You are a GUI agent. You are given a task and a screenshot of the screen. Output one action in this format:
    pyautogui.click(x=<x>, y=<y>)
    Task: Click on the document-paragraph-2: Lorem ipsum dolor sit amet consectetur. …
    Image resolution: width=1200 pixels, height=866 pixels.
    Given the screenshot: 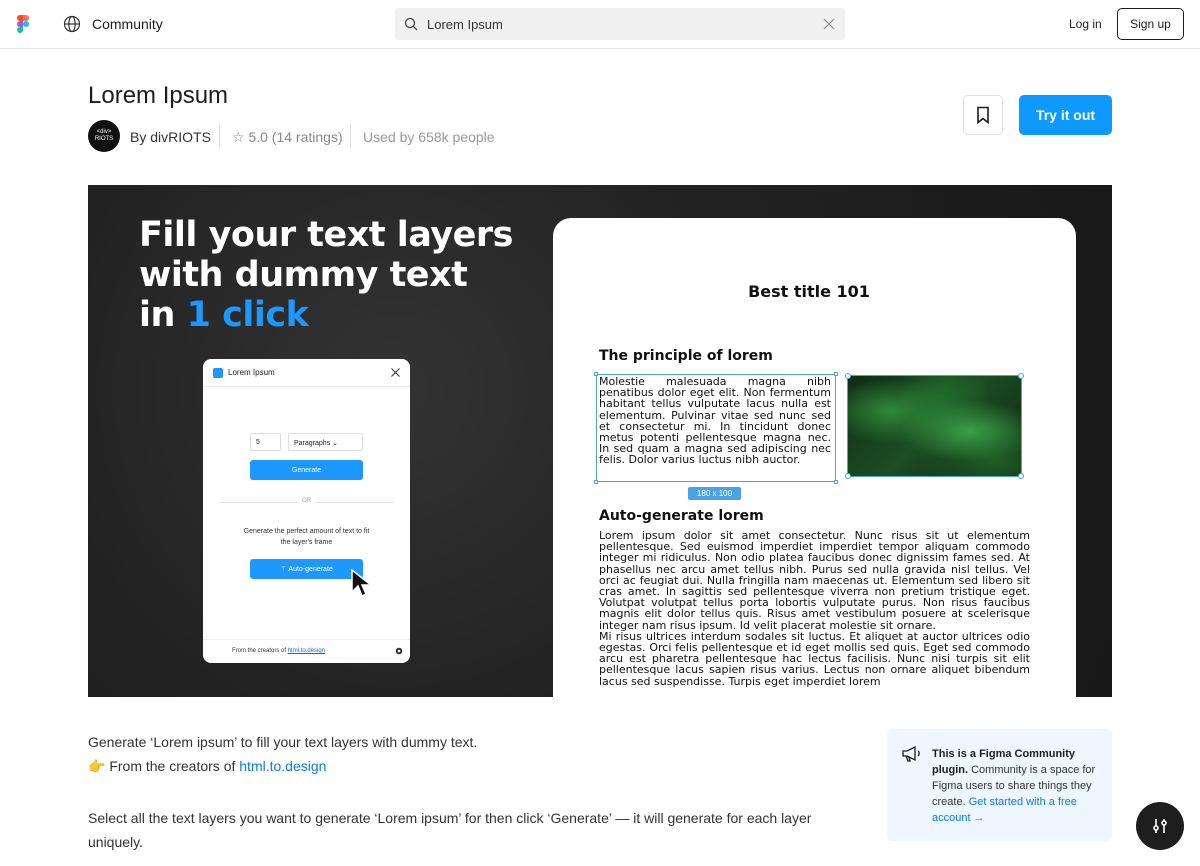 What is the action you would take?
    pyautogui.click(x=814, y=608)
    